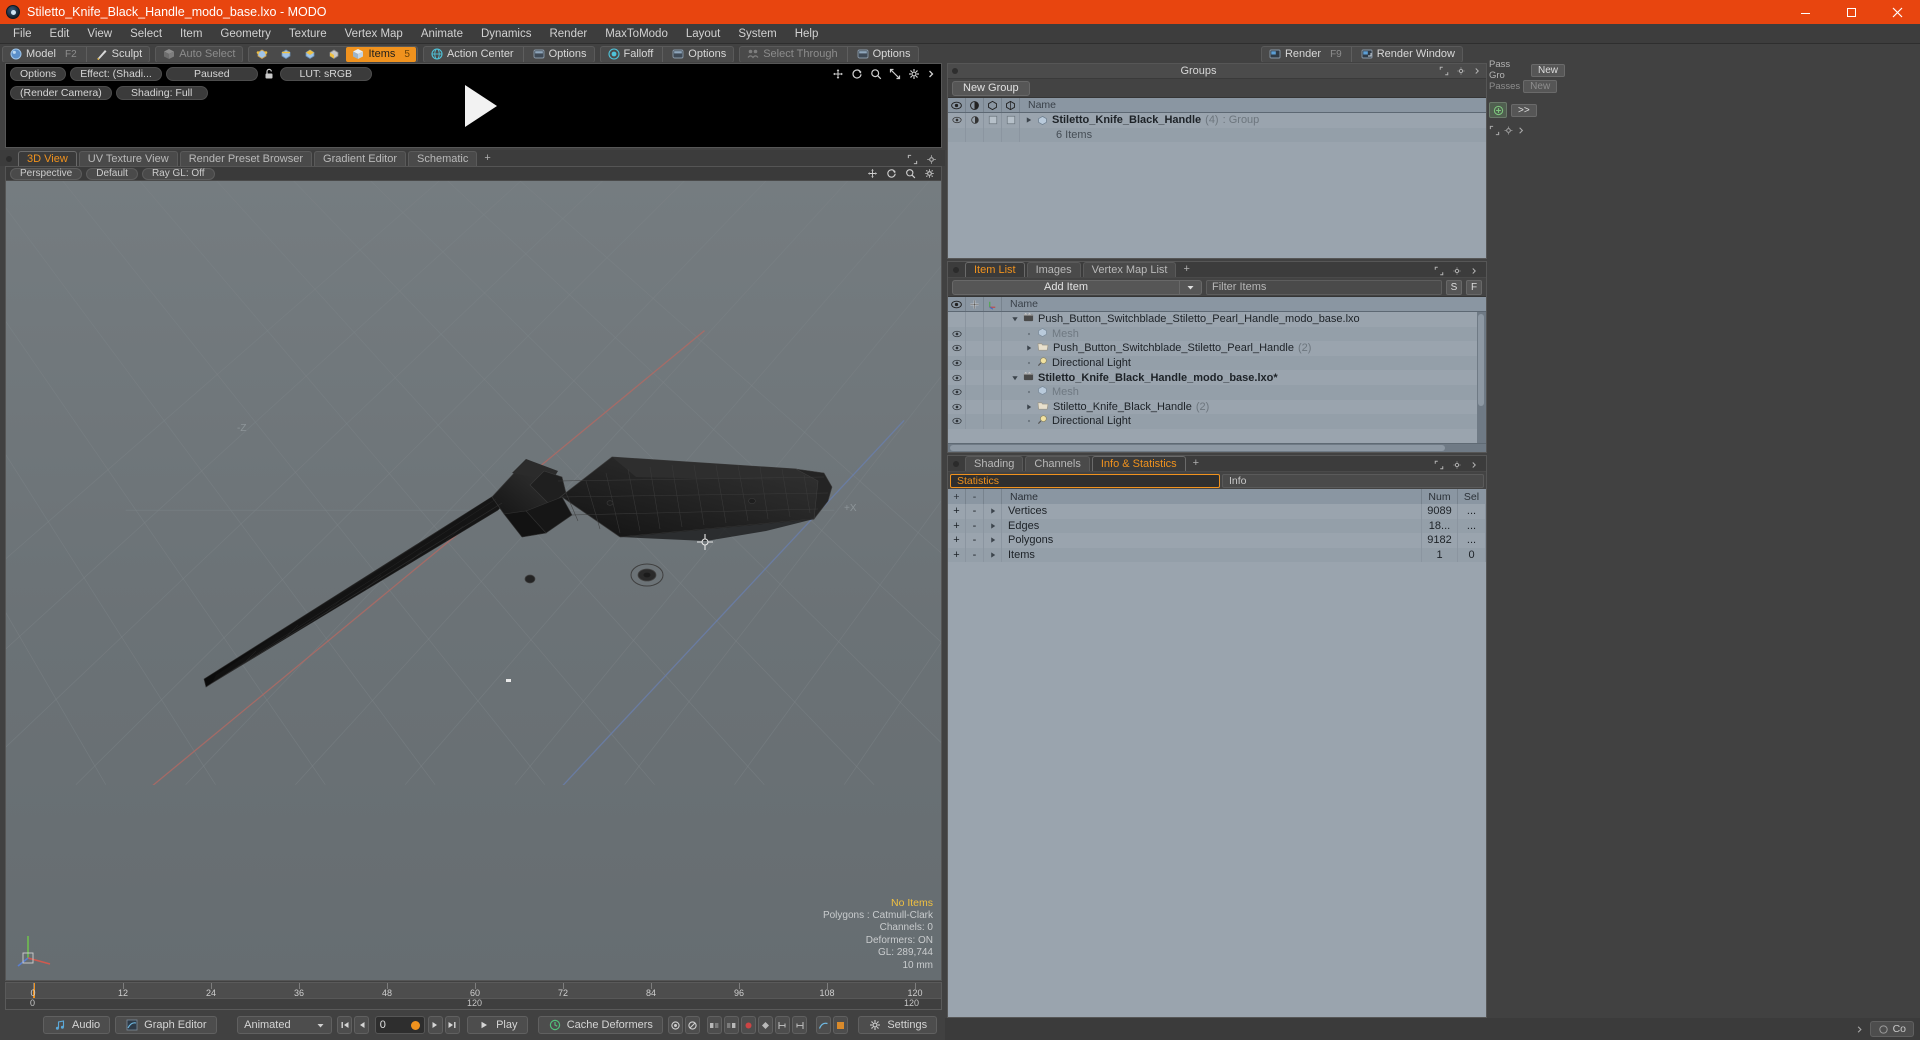 The width and height of the screenshot is (1920, 1040). Describe the element at coordinates (487, 158) in the screenshot. I see `tab-add-button: +` at that location.